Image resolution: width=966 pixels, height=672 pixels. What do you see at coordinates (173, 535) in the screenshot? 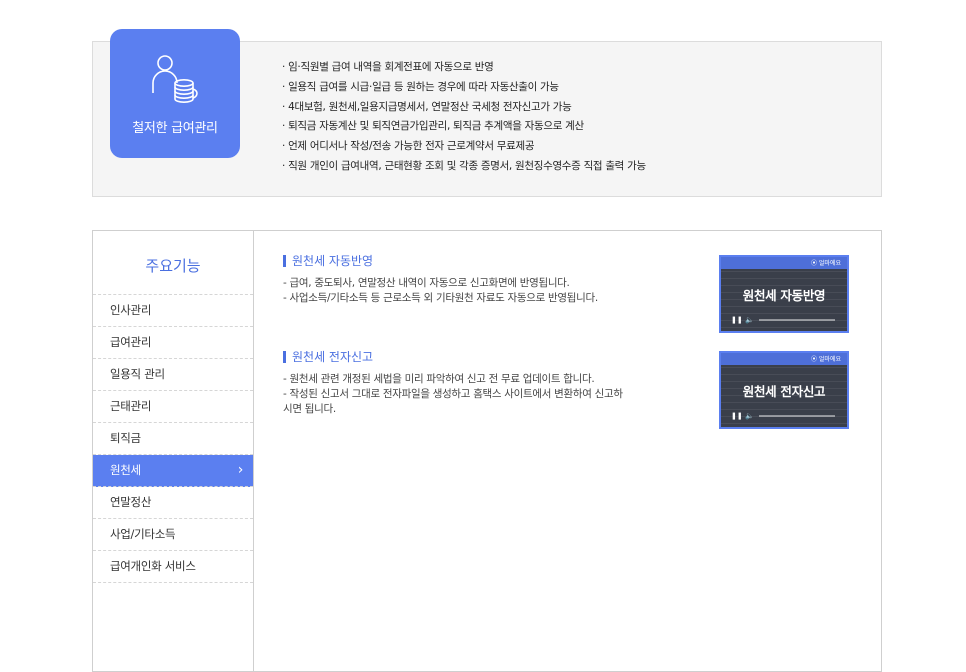
I see `sidebar-item-business-other-income: 사업/기타소득` at bounding box center [173, 535].